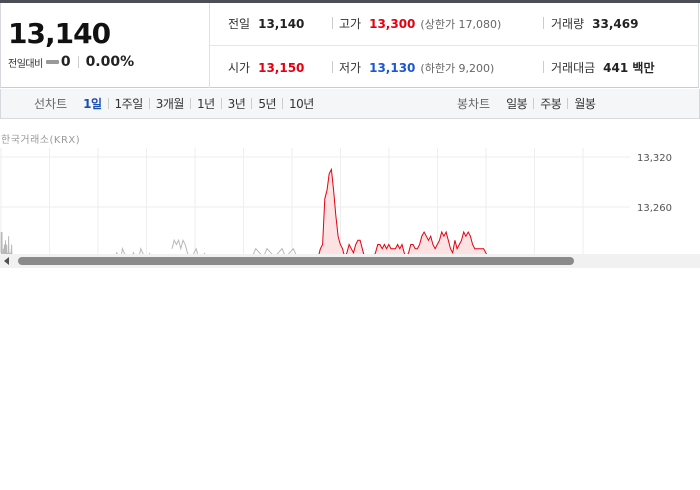 This screenshot has width=700, height=490. Describe the element at coordinates (25, 64) in the screenshot. I see `change-label: 전일대비` at that location.